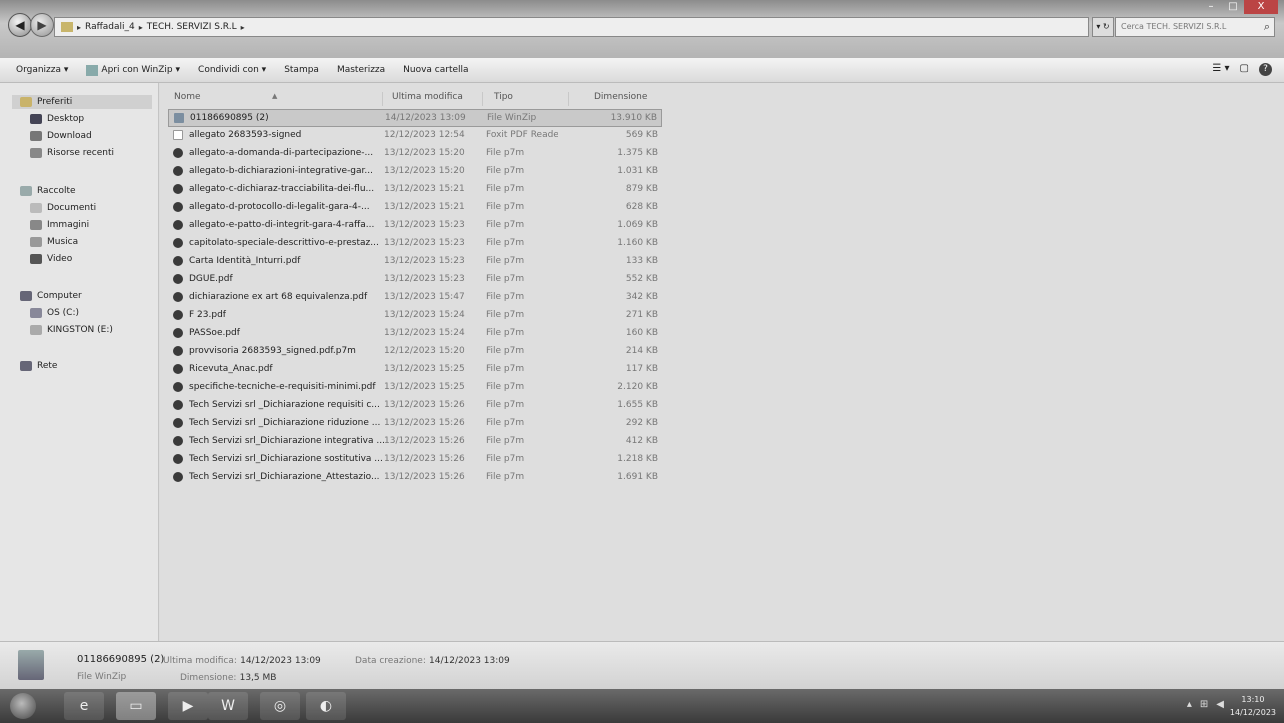 Image resolution: width=1284 pixels, height=723 pixels. What do you see at coordinates (641, 261) in the screenshot?
I see `file-size: 133 KB` at bounding box center [641, 261].